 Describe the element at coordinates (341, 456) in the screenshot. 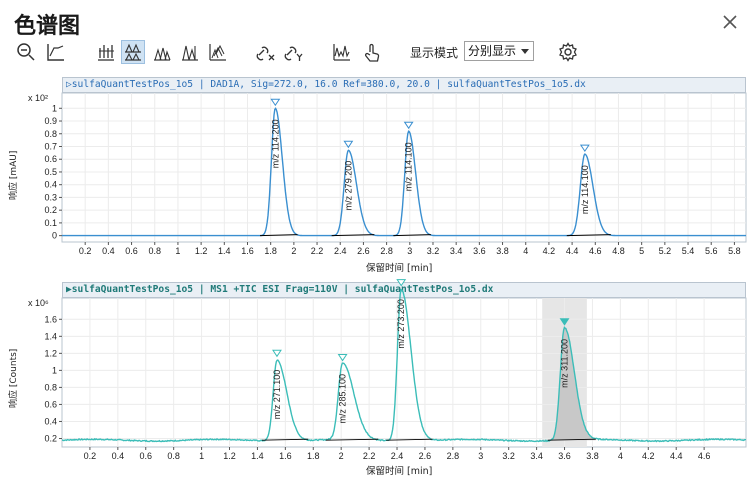

I see `chart-2-xtick-label: 2` at that location.